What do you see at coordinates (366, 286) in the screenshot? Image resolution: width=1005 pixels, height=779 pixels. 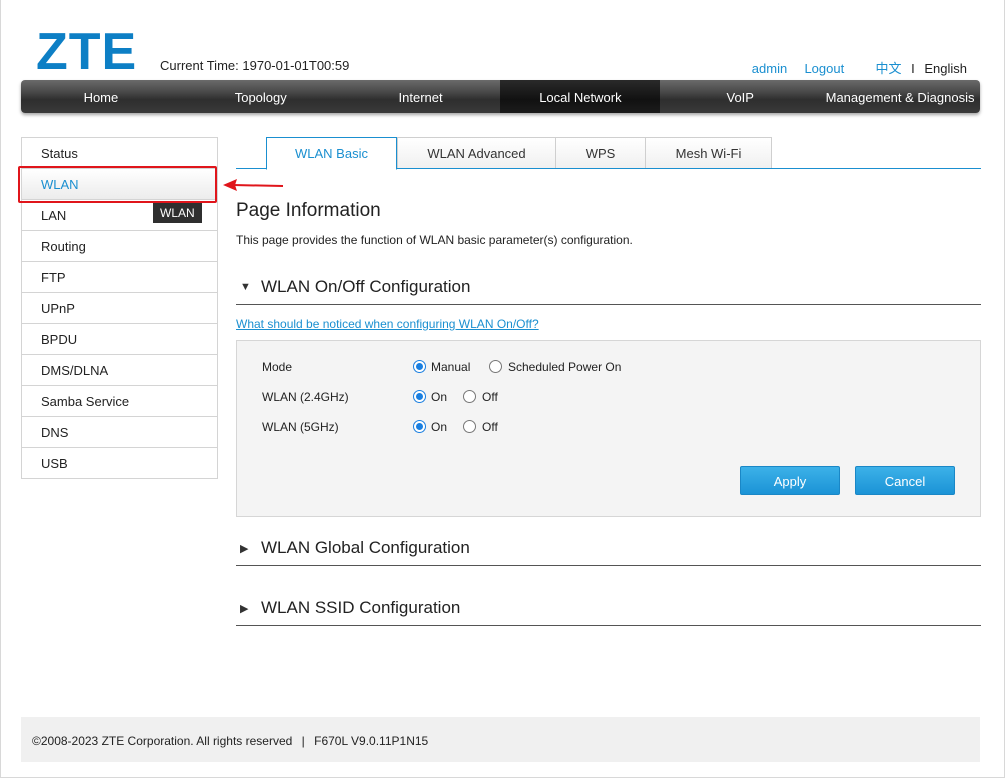 I see `section-title: WLAN On/Off Configuration` at bounding box center [366, 286].